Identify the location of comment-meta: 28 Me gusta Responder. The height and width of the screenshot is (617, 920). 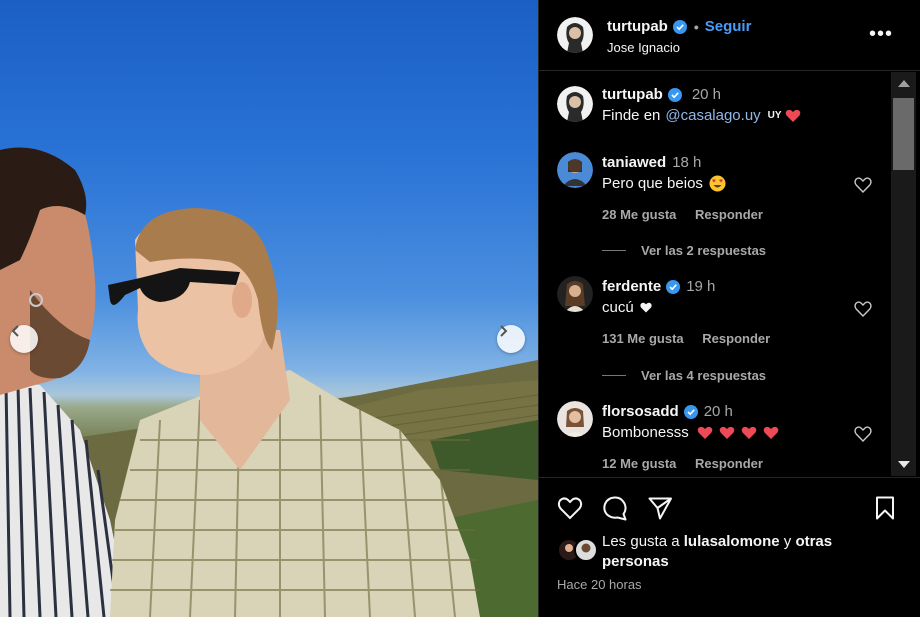
(690, 214).